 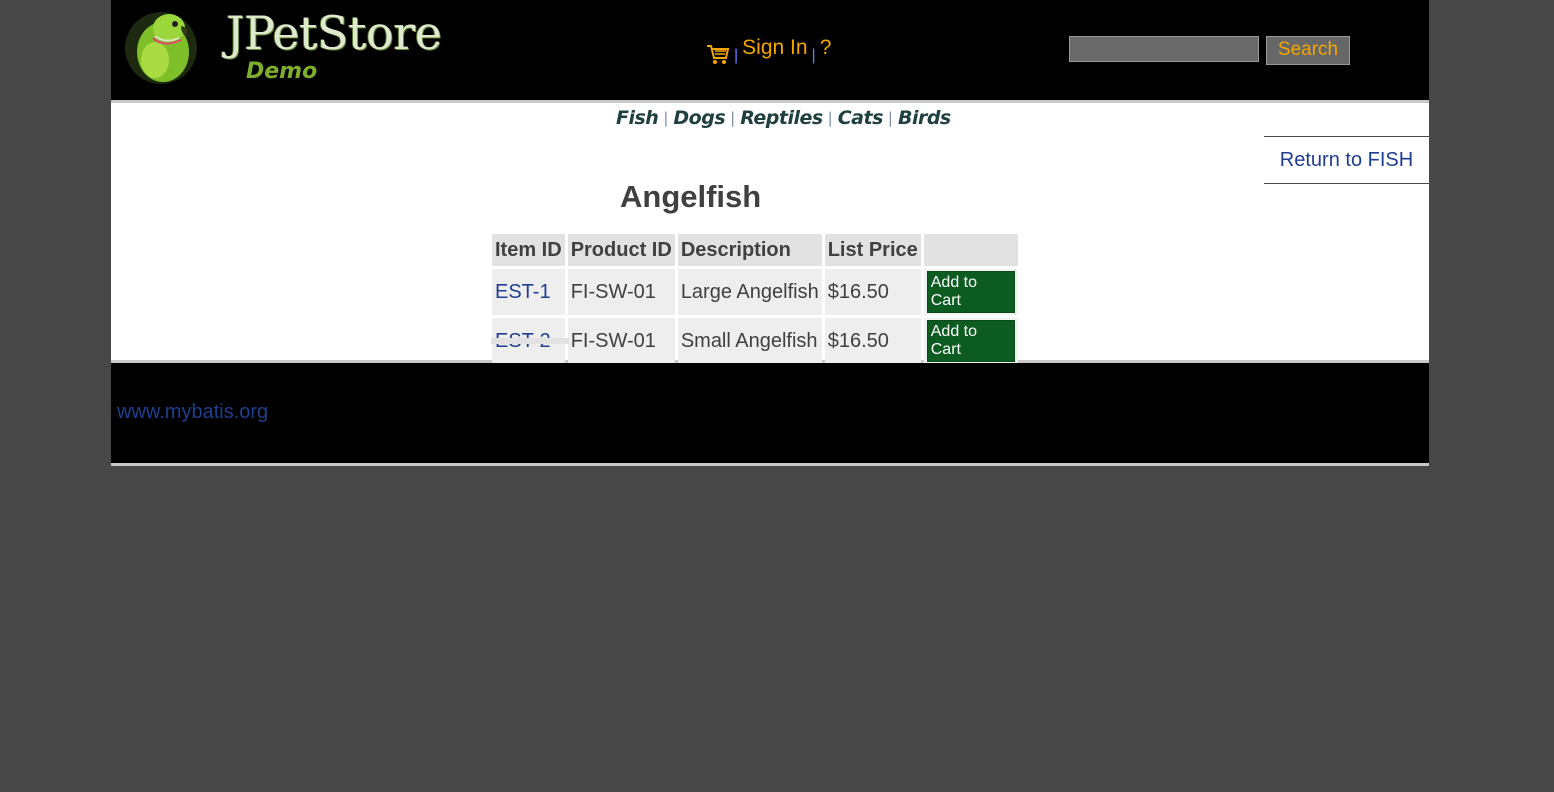 I want to click on quicklink-birds: Birds, so click(x=924, y=118).